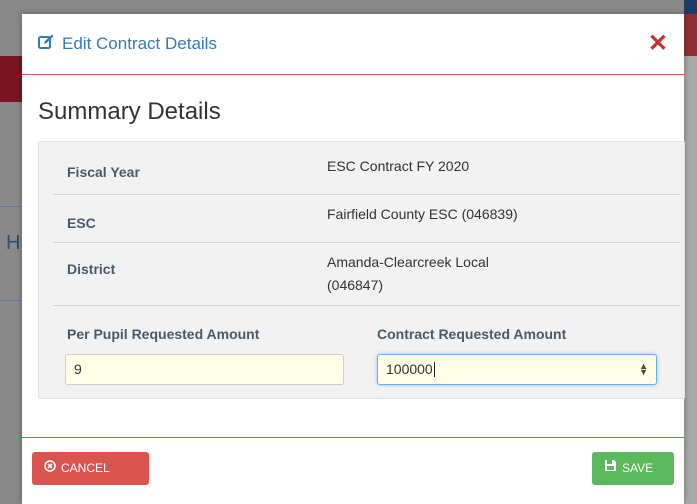 The image size is (697, 504). Describe the element at coordinates (204, 369) in the screenshot. I see `per-pupil-input: 9` at that location.